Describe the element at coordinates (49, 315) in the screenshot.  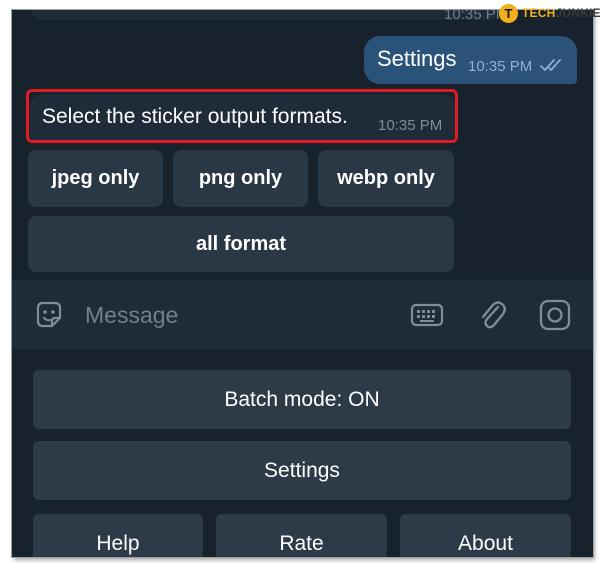
I see `sticker-icon` at that location.